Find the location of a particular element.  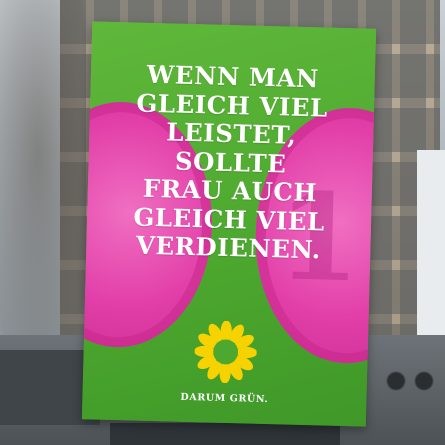

poster-slogan: DARUM GRÜN. is located at coordinates (224, 398).